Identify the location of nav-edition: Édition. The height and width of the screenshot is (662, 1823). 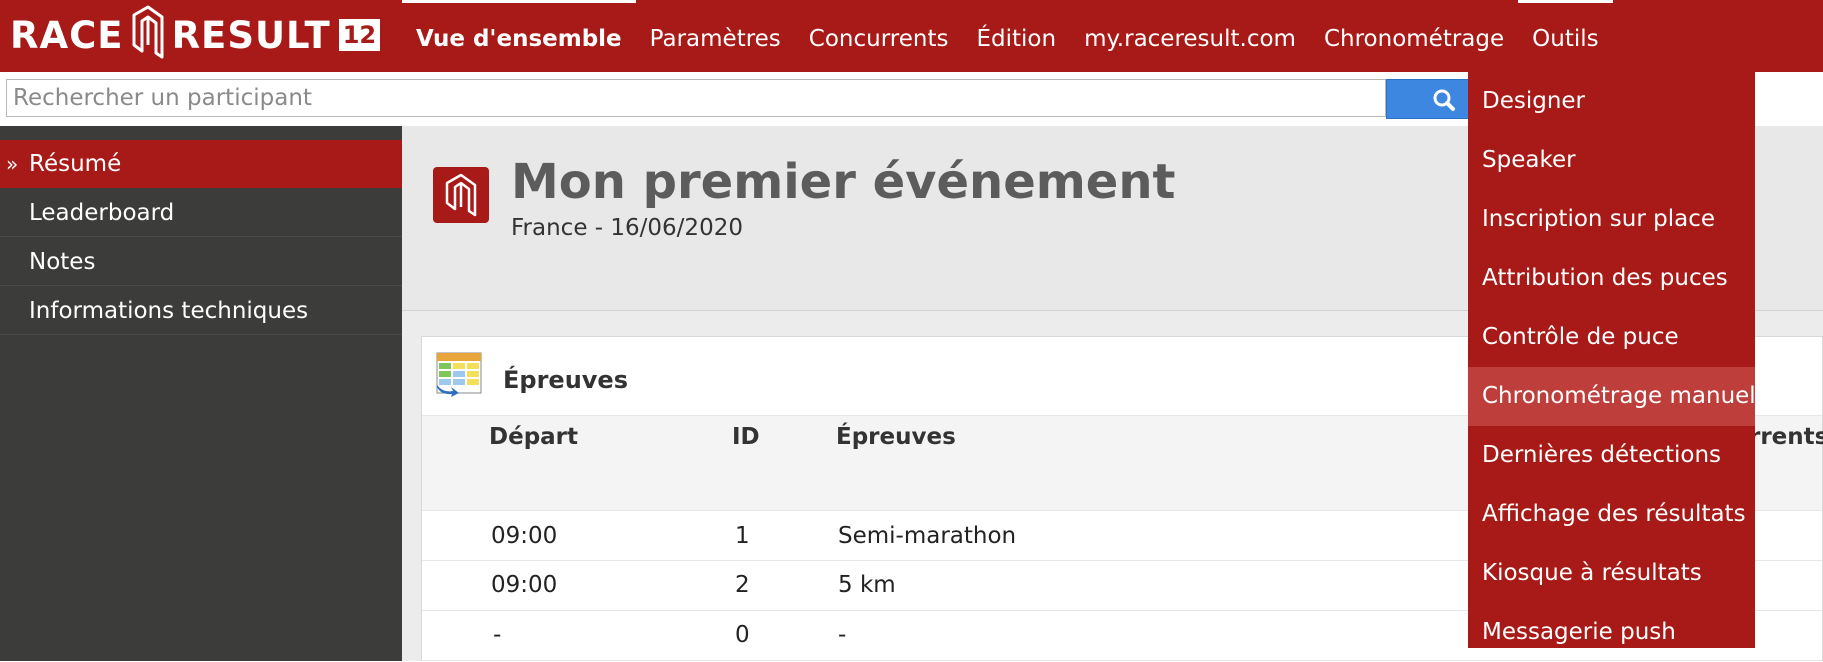
(1016, 36).